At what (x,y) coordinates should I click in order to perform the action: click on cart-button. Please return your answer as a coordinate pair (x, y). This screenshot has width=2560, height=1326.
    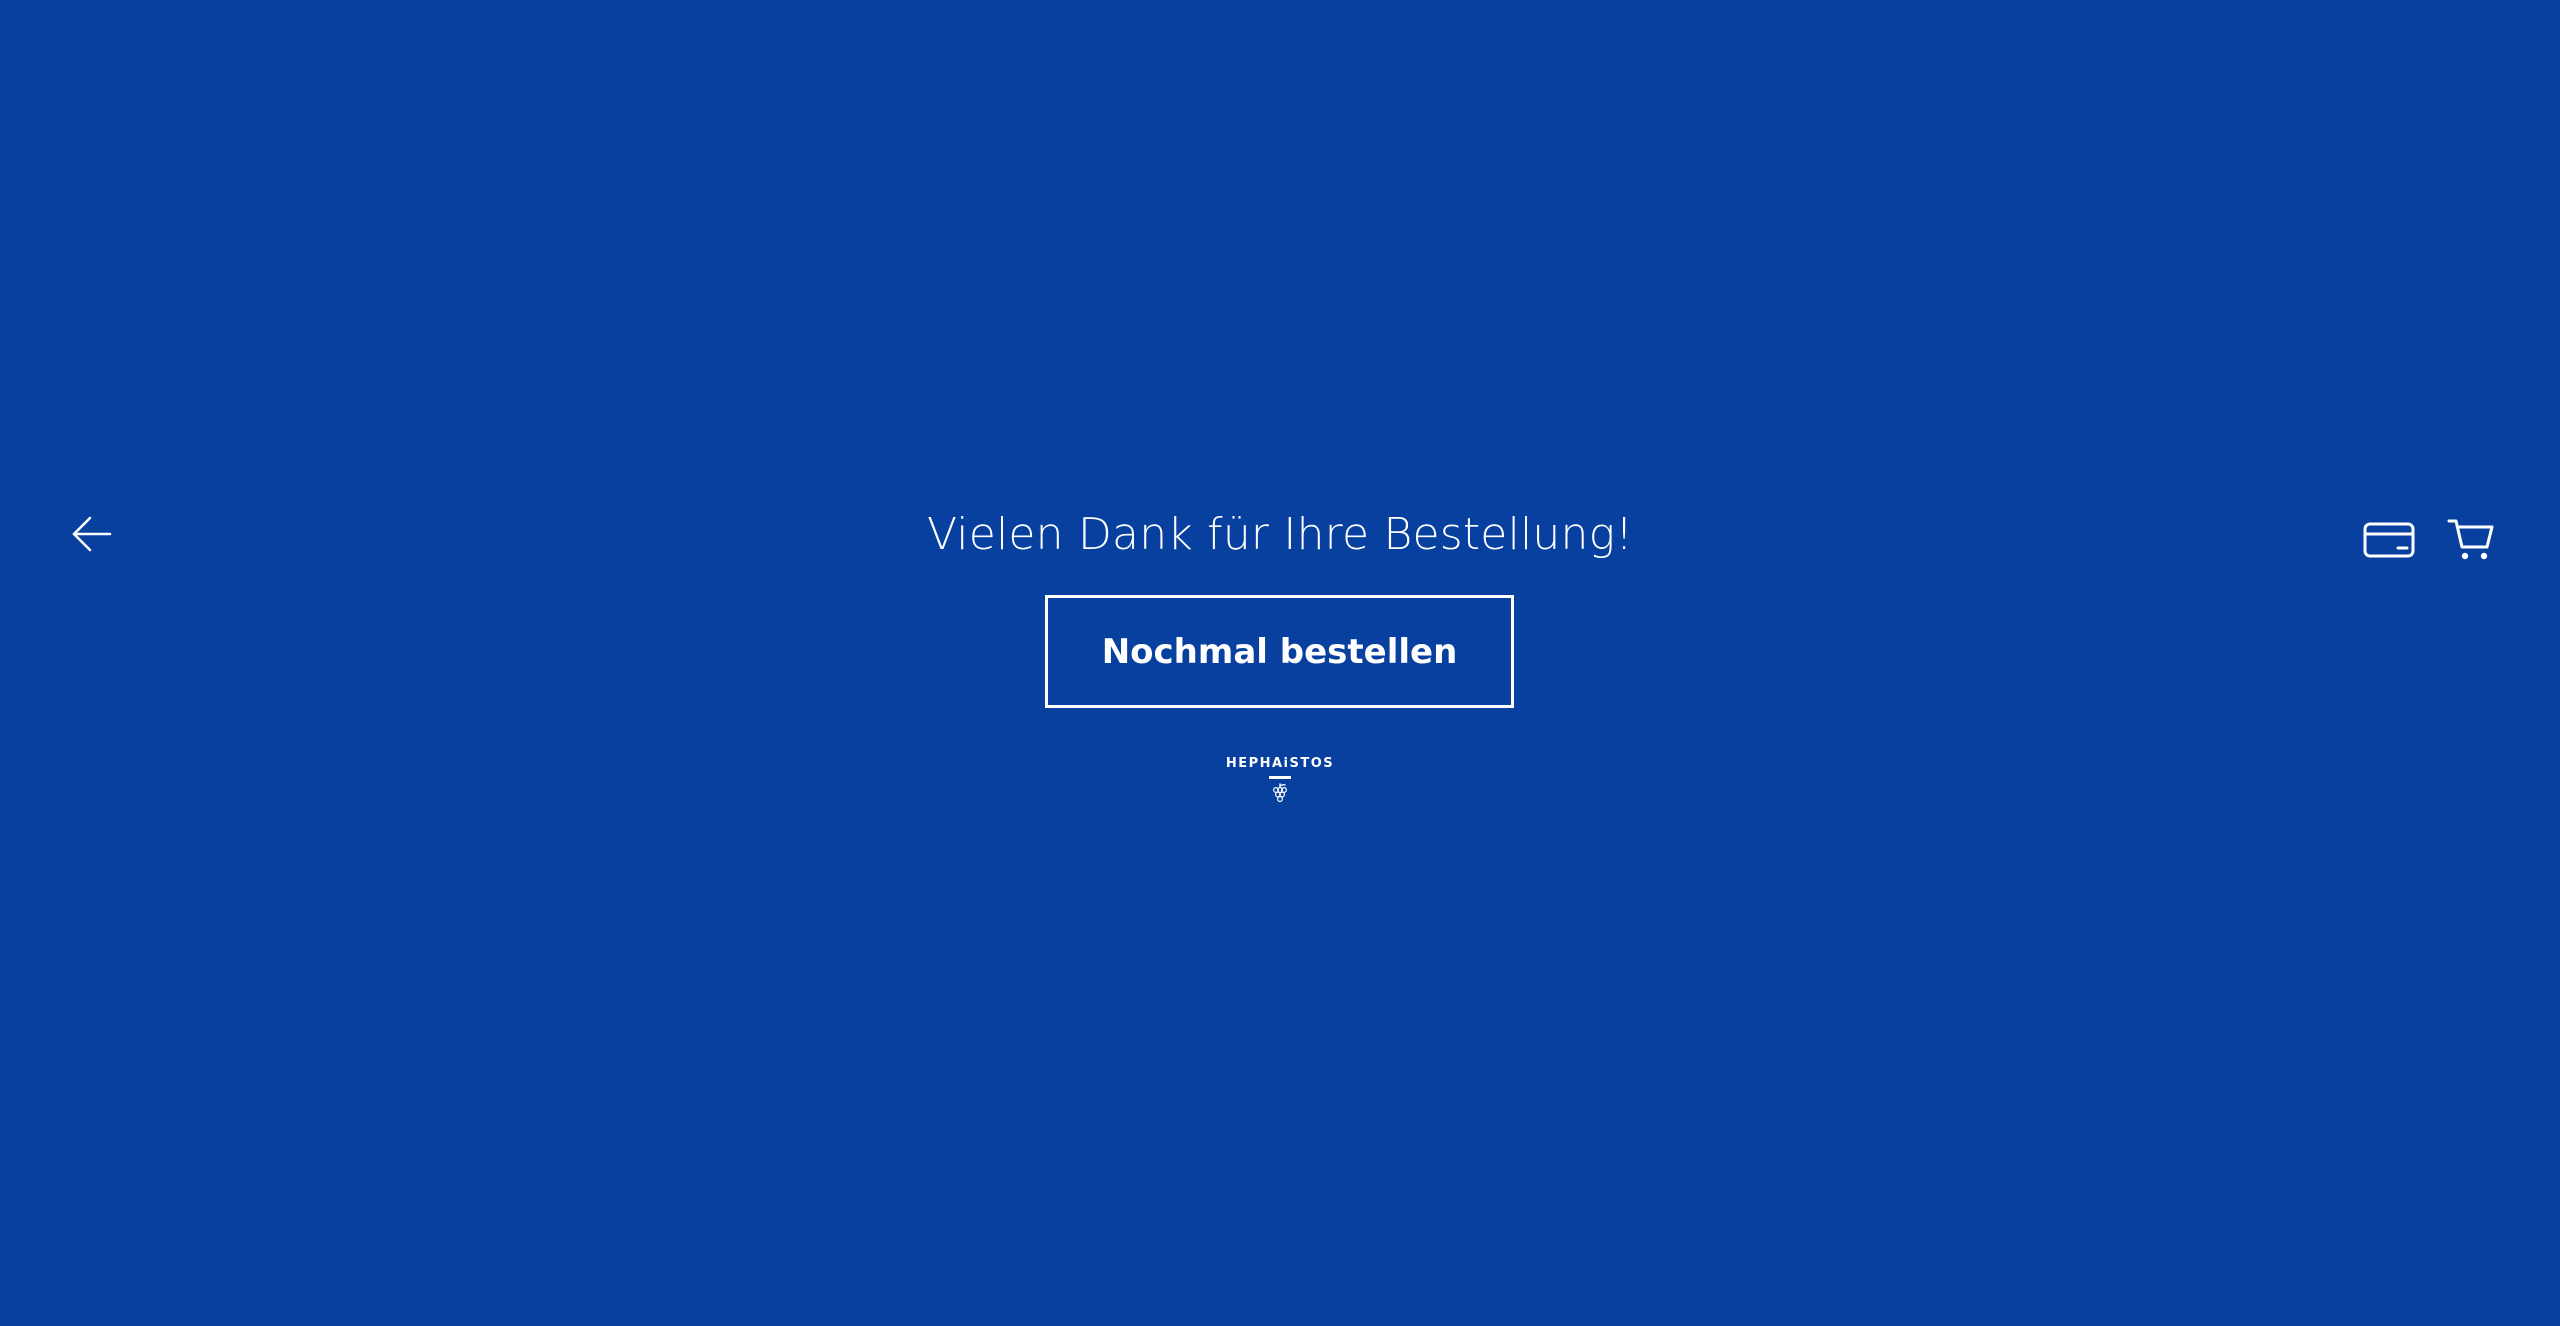
    Looking at the image, I should click on (2471, 540).